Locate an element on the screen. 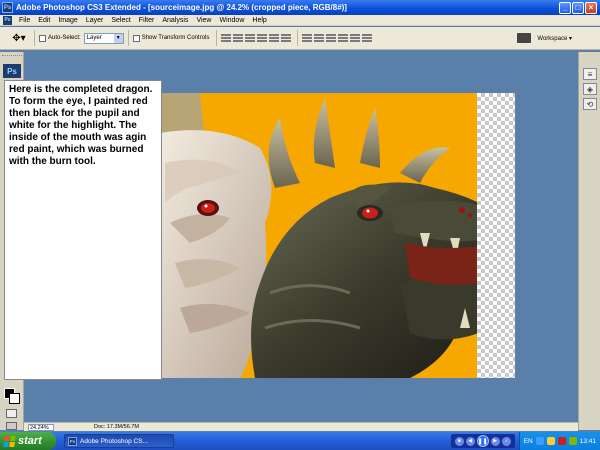 The height and width of the screenshot is (450, 600). security-icon is located at coordinates (561, 441).